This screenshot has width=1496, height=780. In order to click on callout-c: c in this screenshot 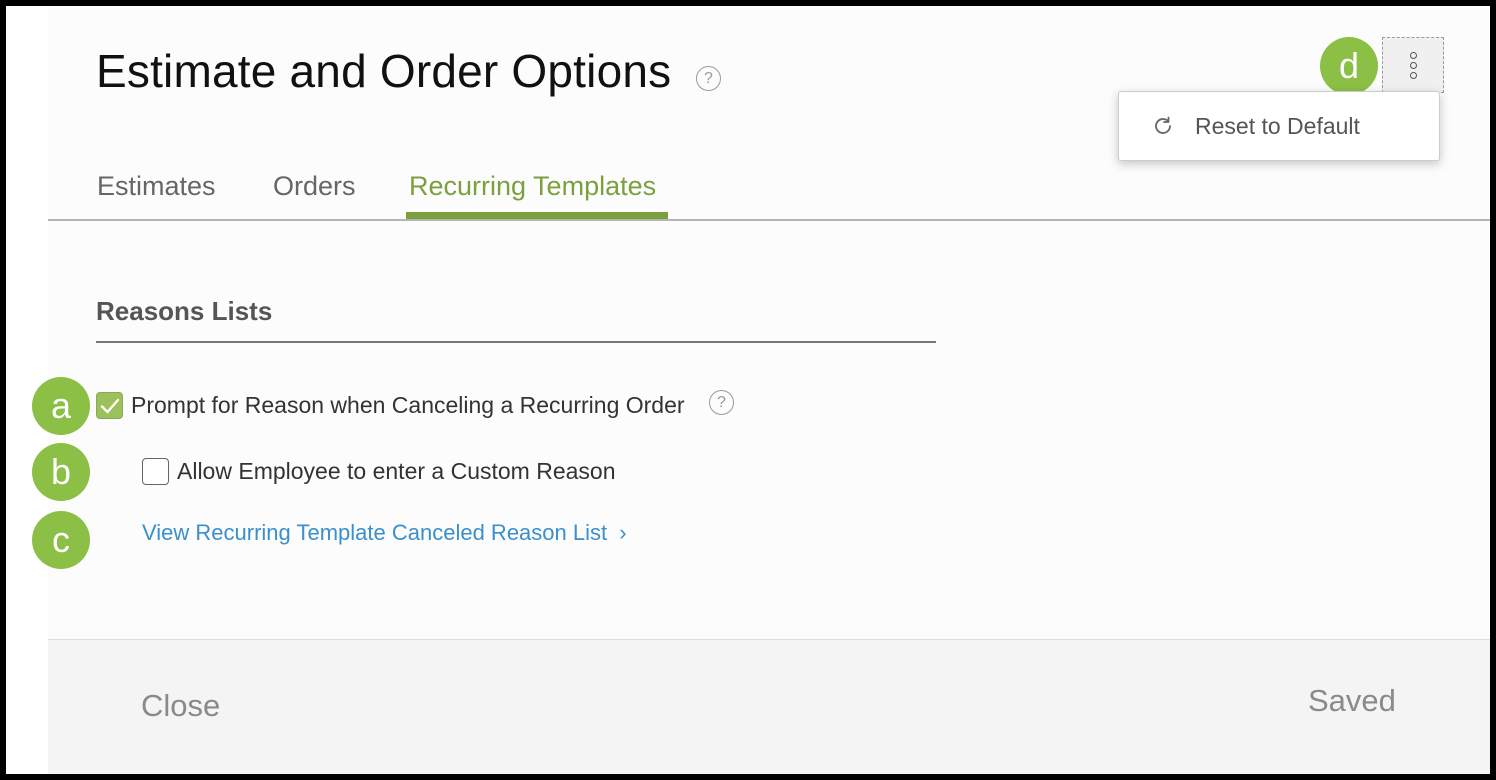, I will do `click(61, 540)`.